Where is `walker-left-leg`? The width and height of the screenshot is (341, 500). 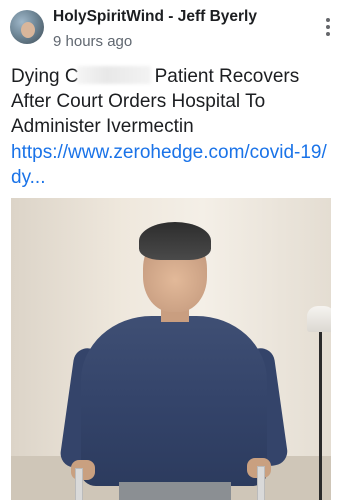 walker-left-leg is located at coordinates (79, 484).